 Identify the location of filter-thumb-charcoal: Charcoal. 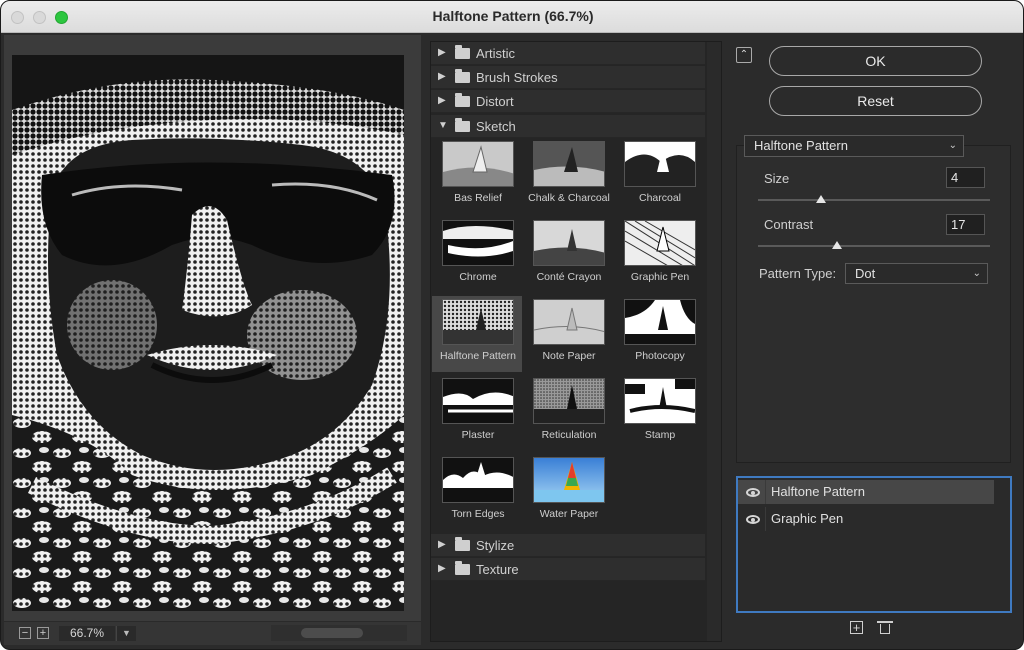
(659, 176).